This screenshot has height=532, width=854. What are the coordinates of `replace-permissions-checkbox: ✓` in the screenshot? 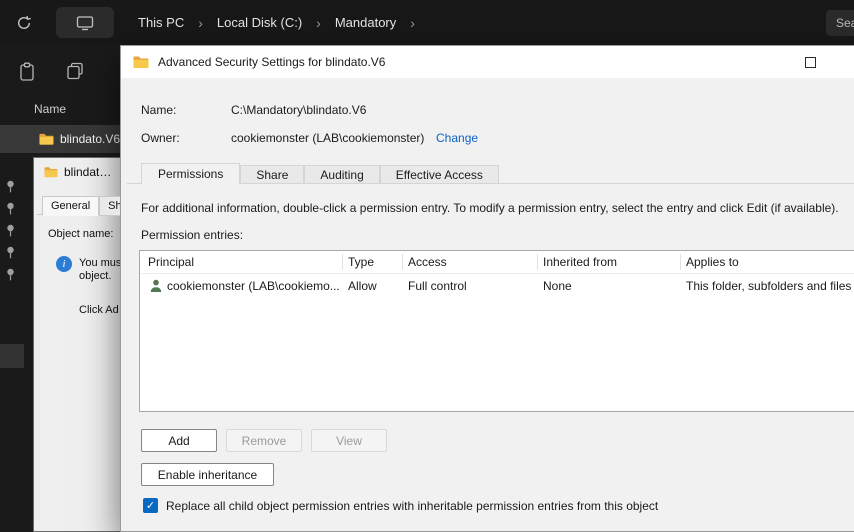 It's located at (150, 505).